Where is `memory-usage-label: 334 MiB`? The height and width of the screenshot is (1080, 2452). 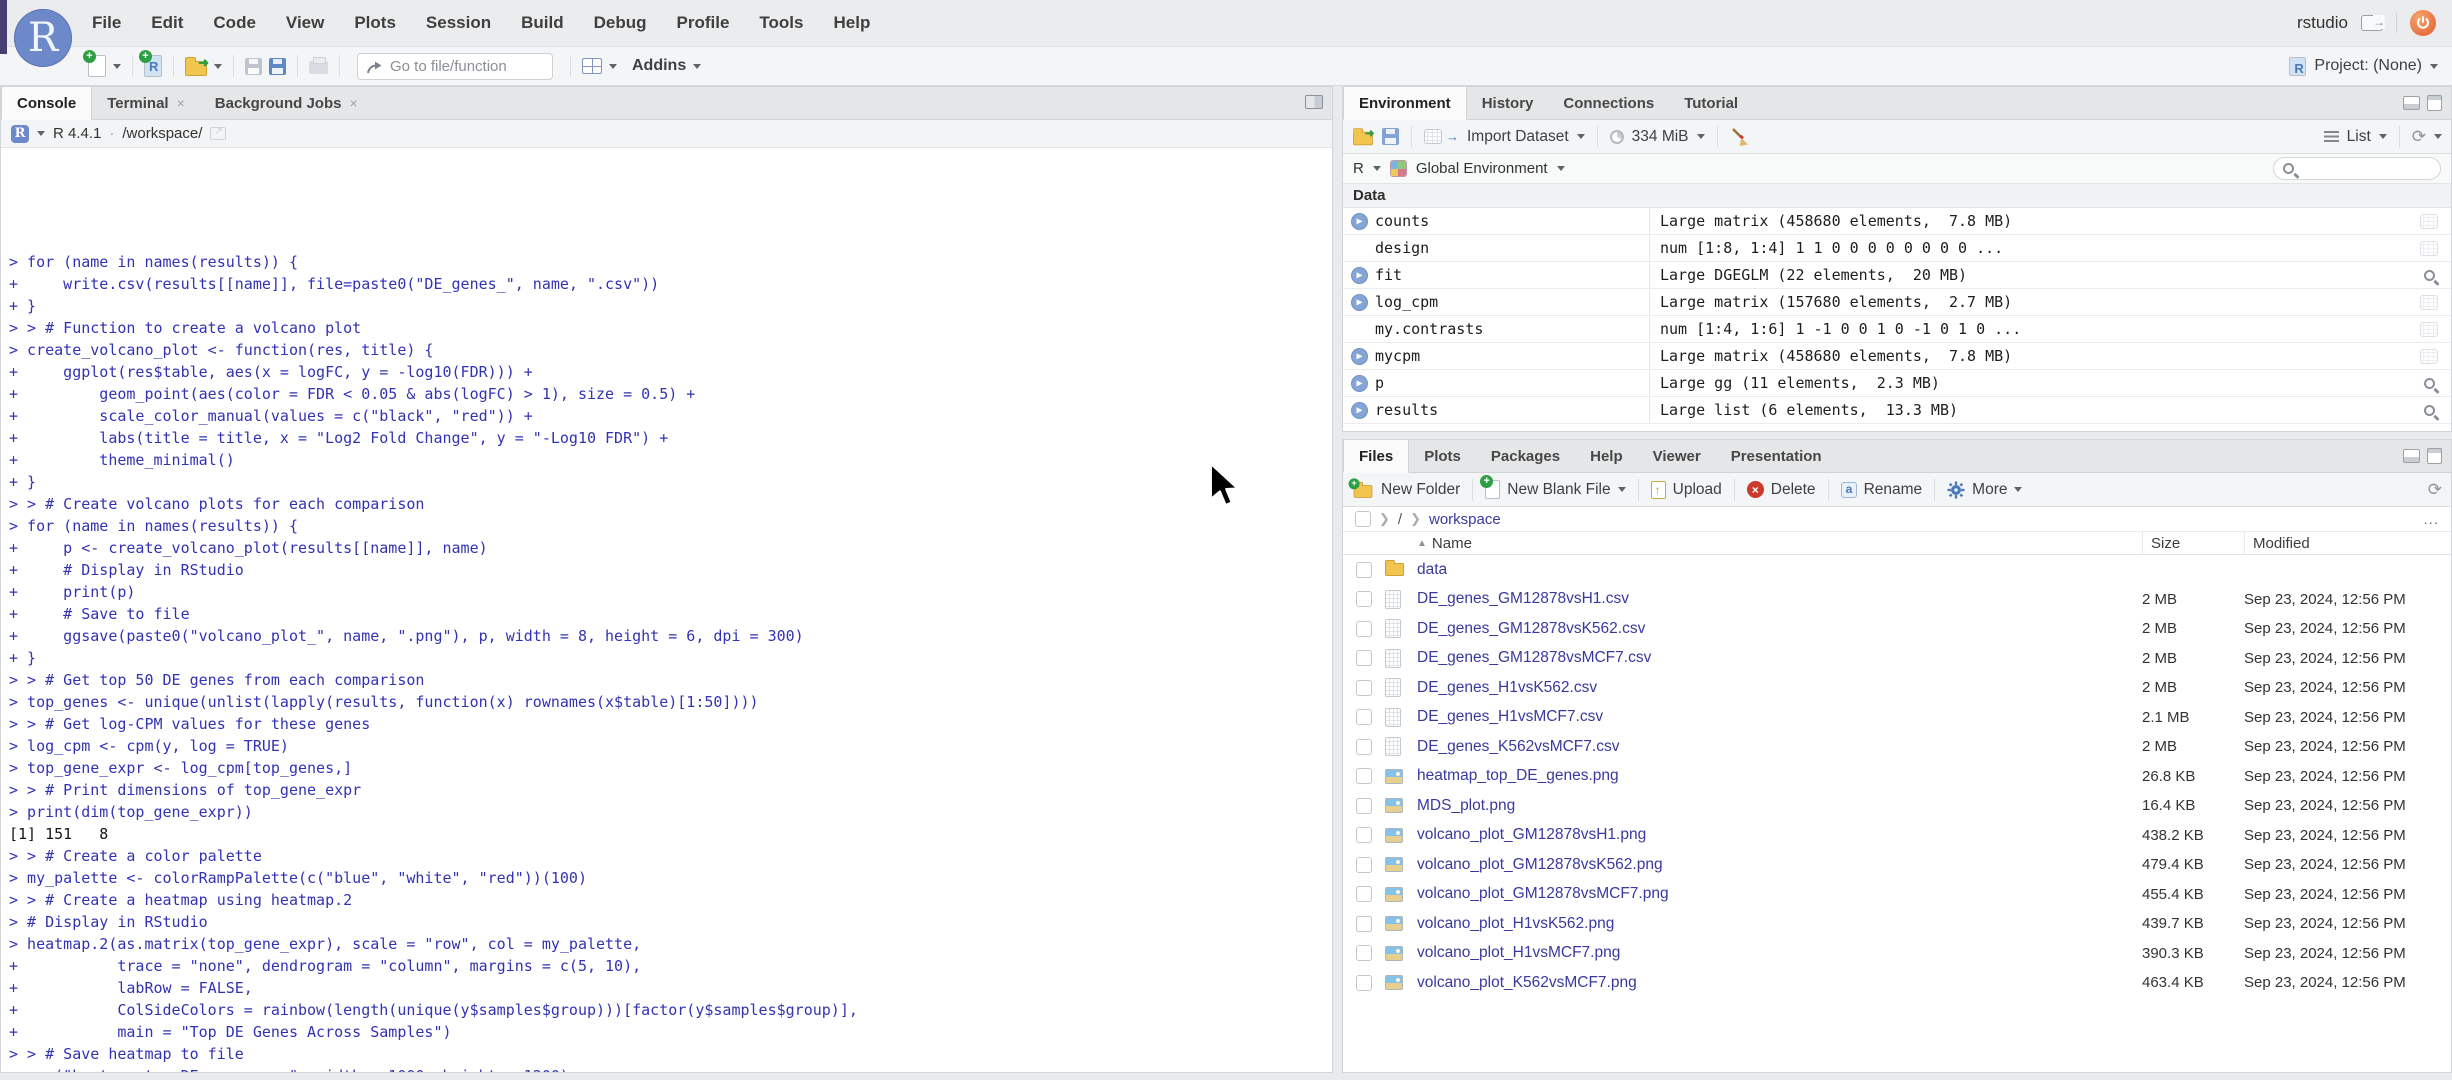
memory-usage-label: 334 MiB is located at coordinates (1660, 137).